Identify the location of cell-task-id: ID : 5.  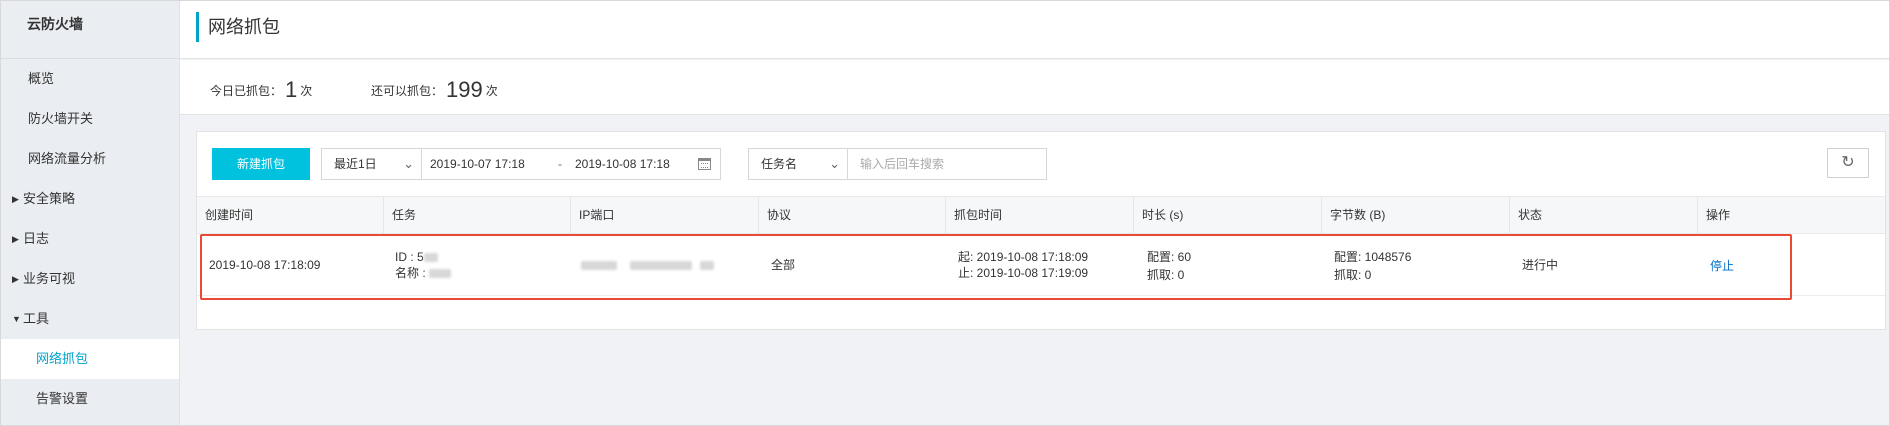
(416, 257).